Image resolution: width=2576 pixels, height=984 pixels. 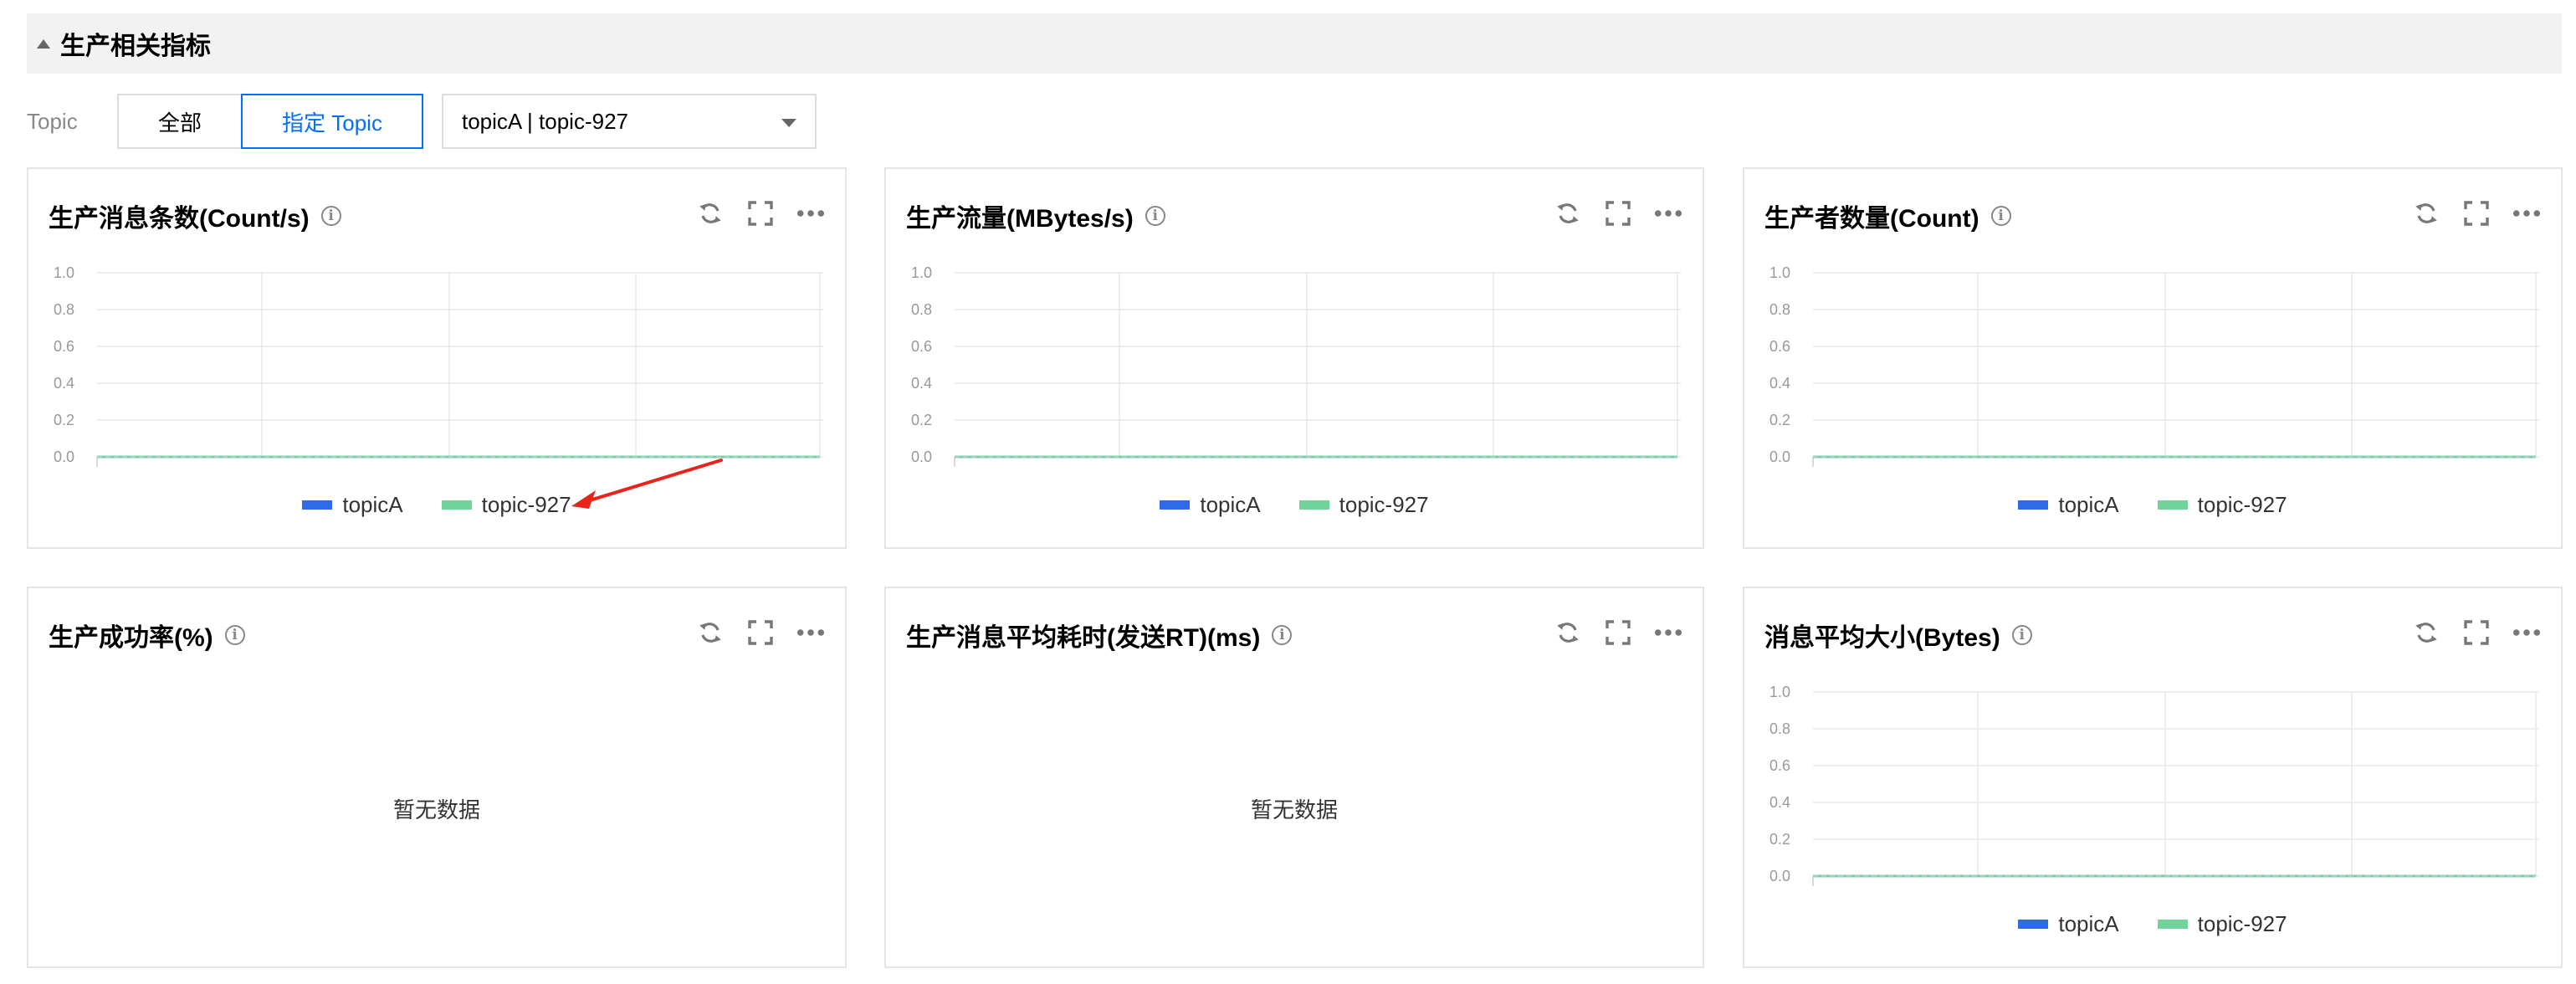 I want to click on red-annotation-arrow, so click(x=647, y=484).